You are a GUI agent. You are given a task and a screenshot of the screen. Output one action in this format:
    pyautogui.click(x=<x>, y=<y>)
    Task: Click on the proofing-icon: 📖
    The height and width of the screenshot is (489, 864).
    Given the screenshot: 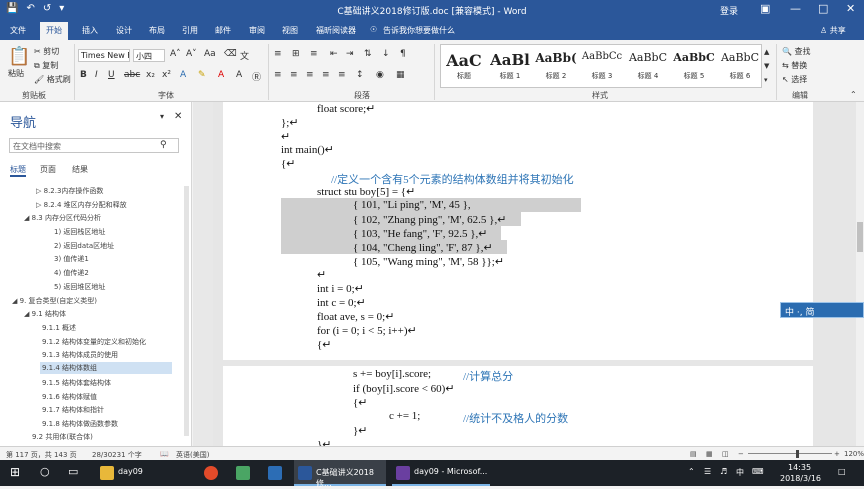 What is the action you would take?
    pyautogui.click(x=164, y=454)
    